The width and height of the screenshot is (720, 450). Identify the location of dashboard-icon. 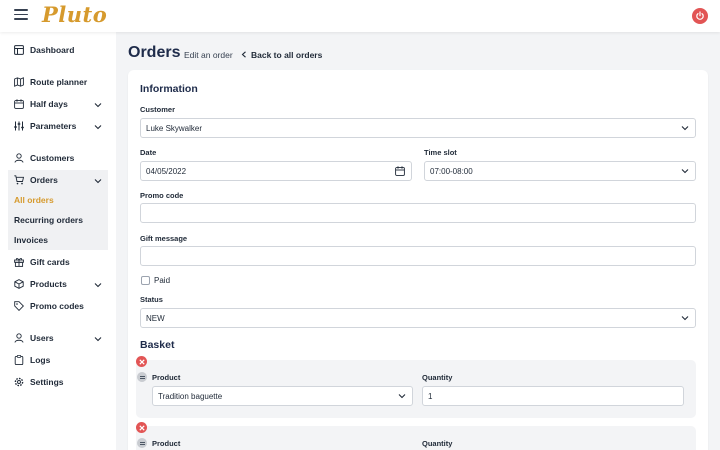
(19, 50).